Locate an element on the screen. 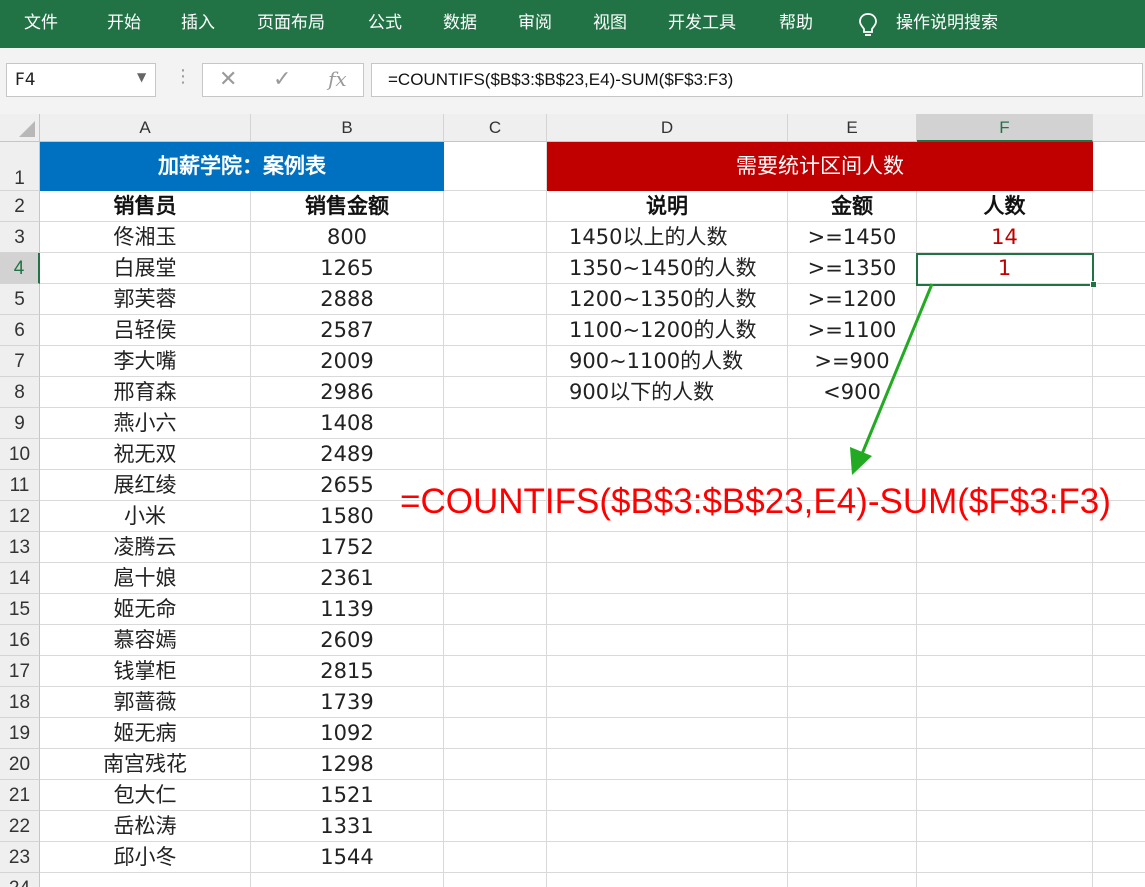 This screenshot has height=887, width=1145. name-box: F4 ▼ is located at coordinates (81, 80).